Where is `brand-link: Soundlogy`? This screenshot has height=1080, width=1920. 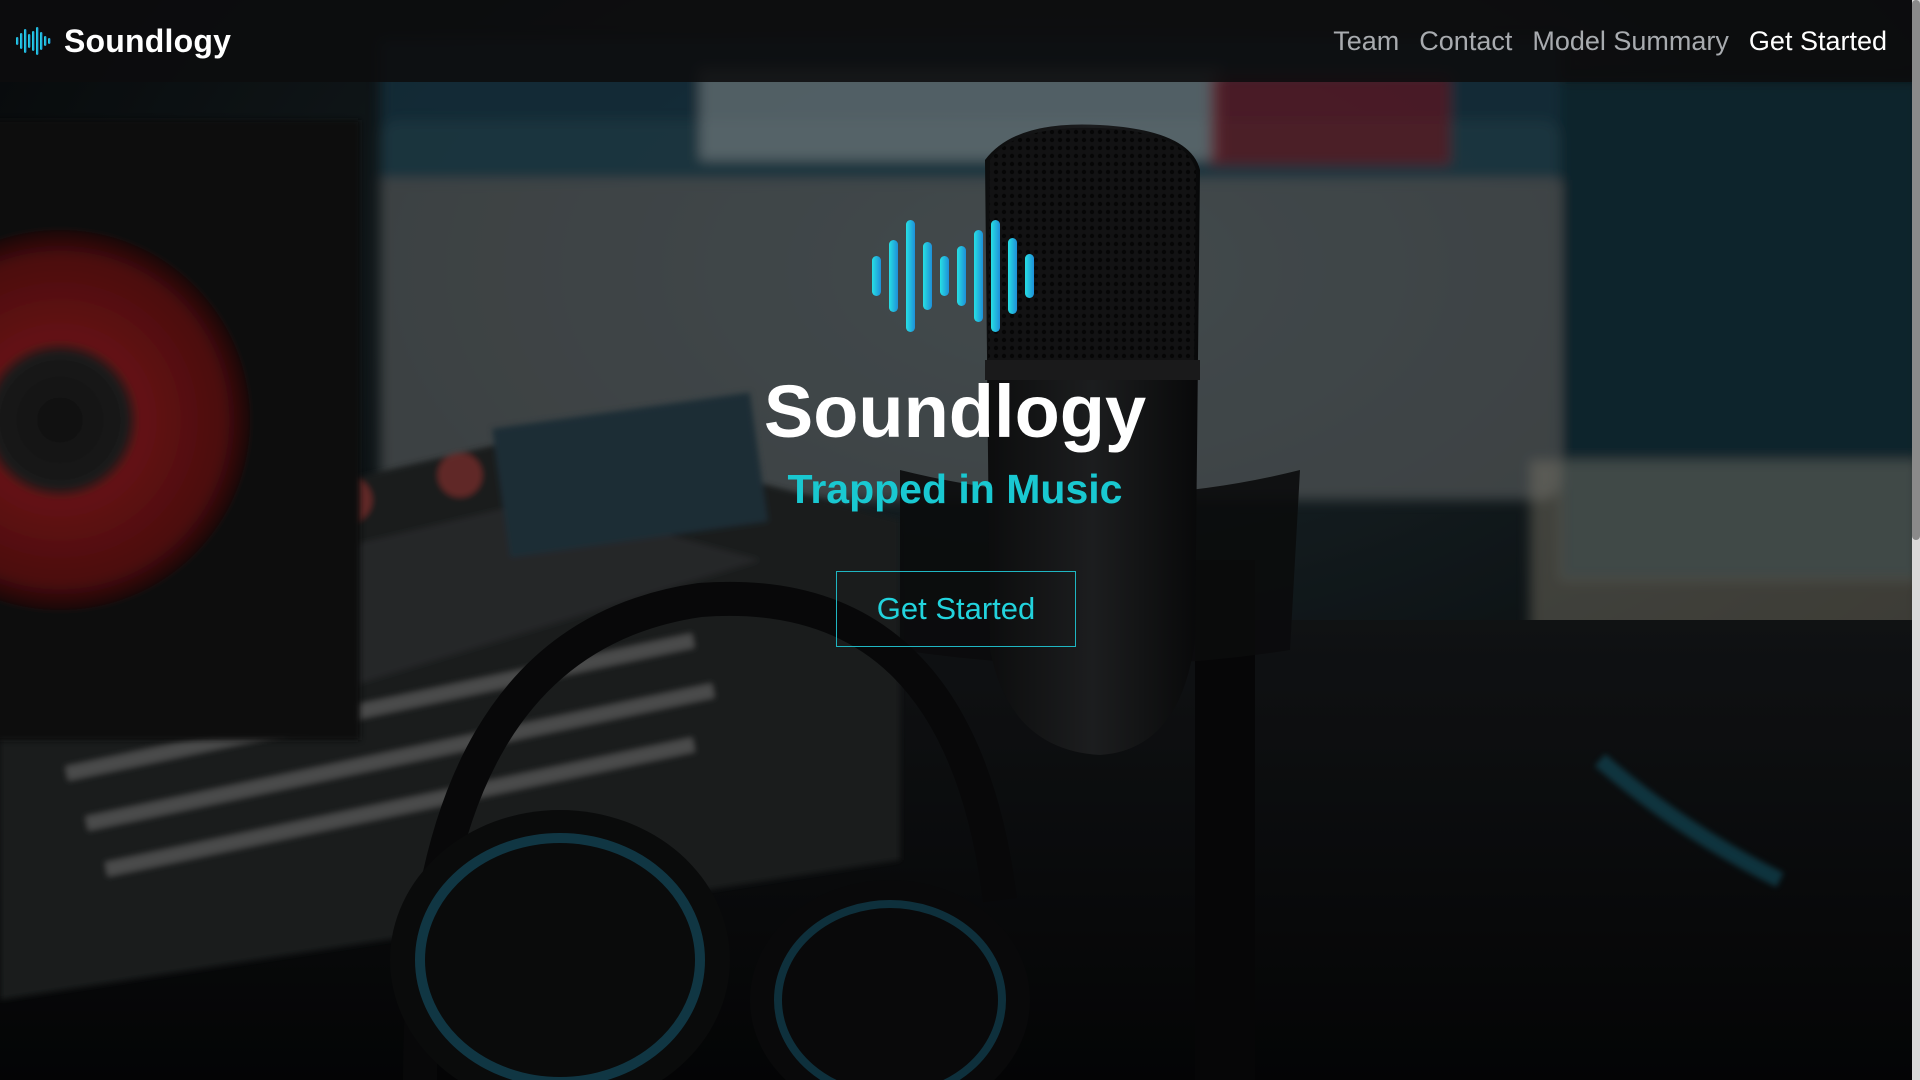 brand-link: Soundlogy is located at coordinates (123, 41).